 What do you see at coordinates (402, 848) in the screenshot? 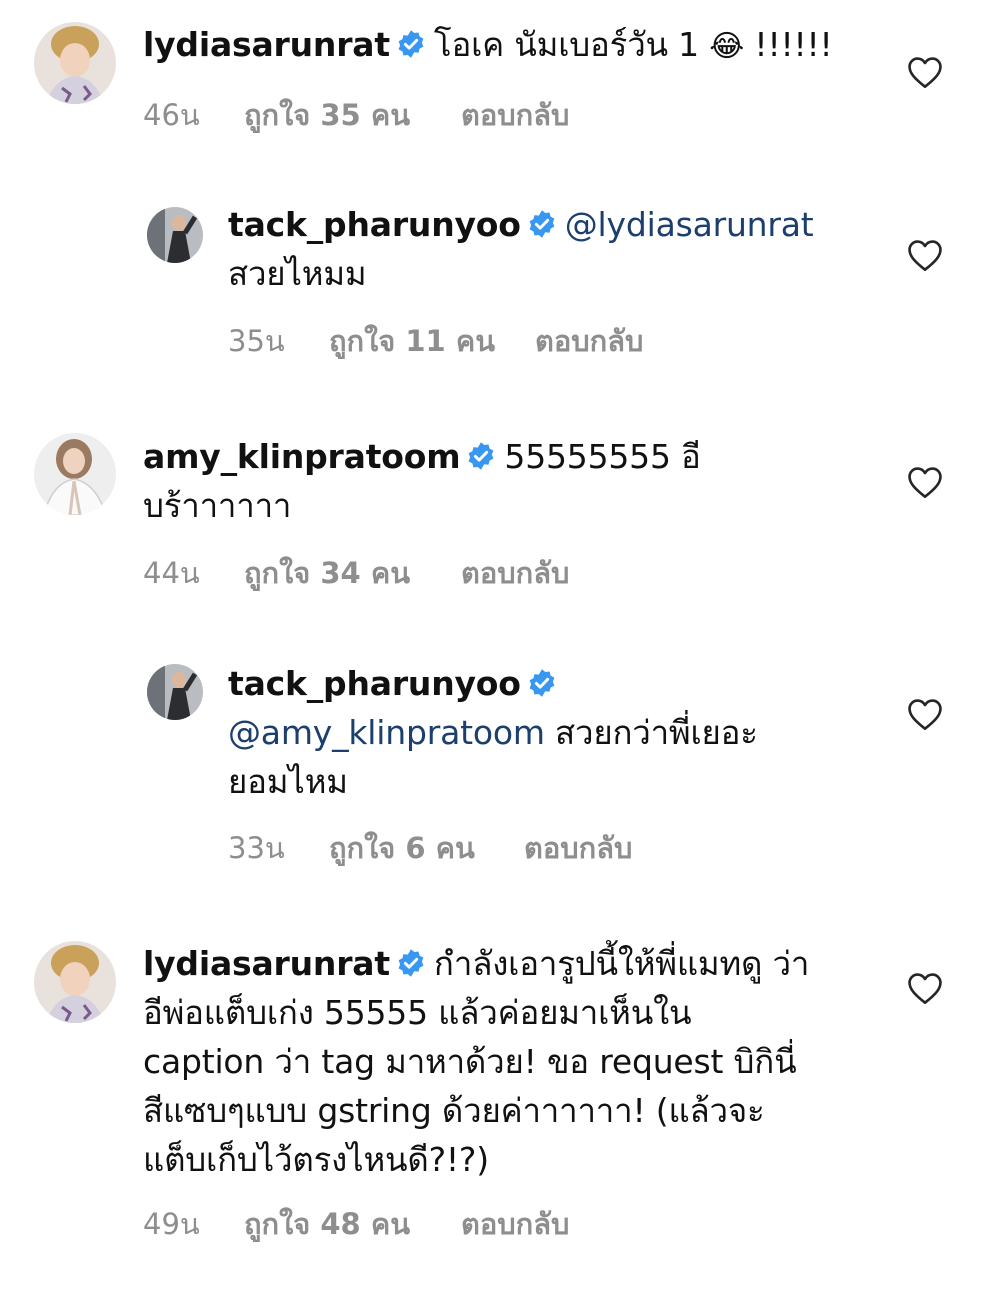
I see `like-count-link: ถูกใจ 6 คน` at bounding box center [402, 848].